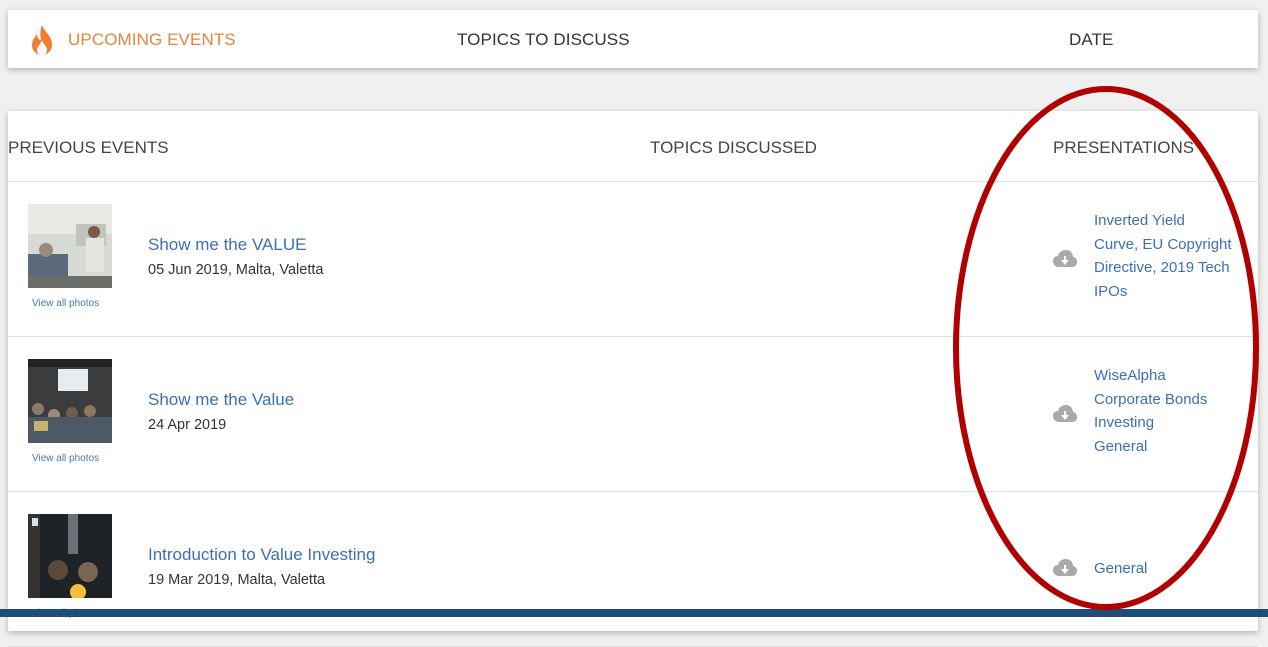 The image size is (1268, 647). What do you see at coordinates (1091, 39) in the screenshot?
I see `date-header: DATE` at bounding box center [1091, 39].